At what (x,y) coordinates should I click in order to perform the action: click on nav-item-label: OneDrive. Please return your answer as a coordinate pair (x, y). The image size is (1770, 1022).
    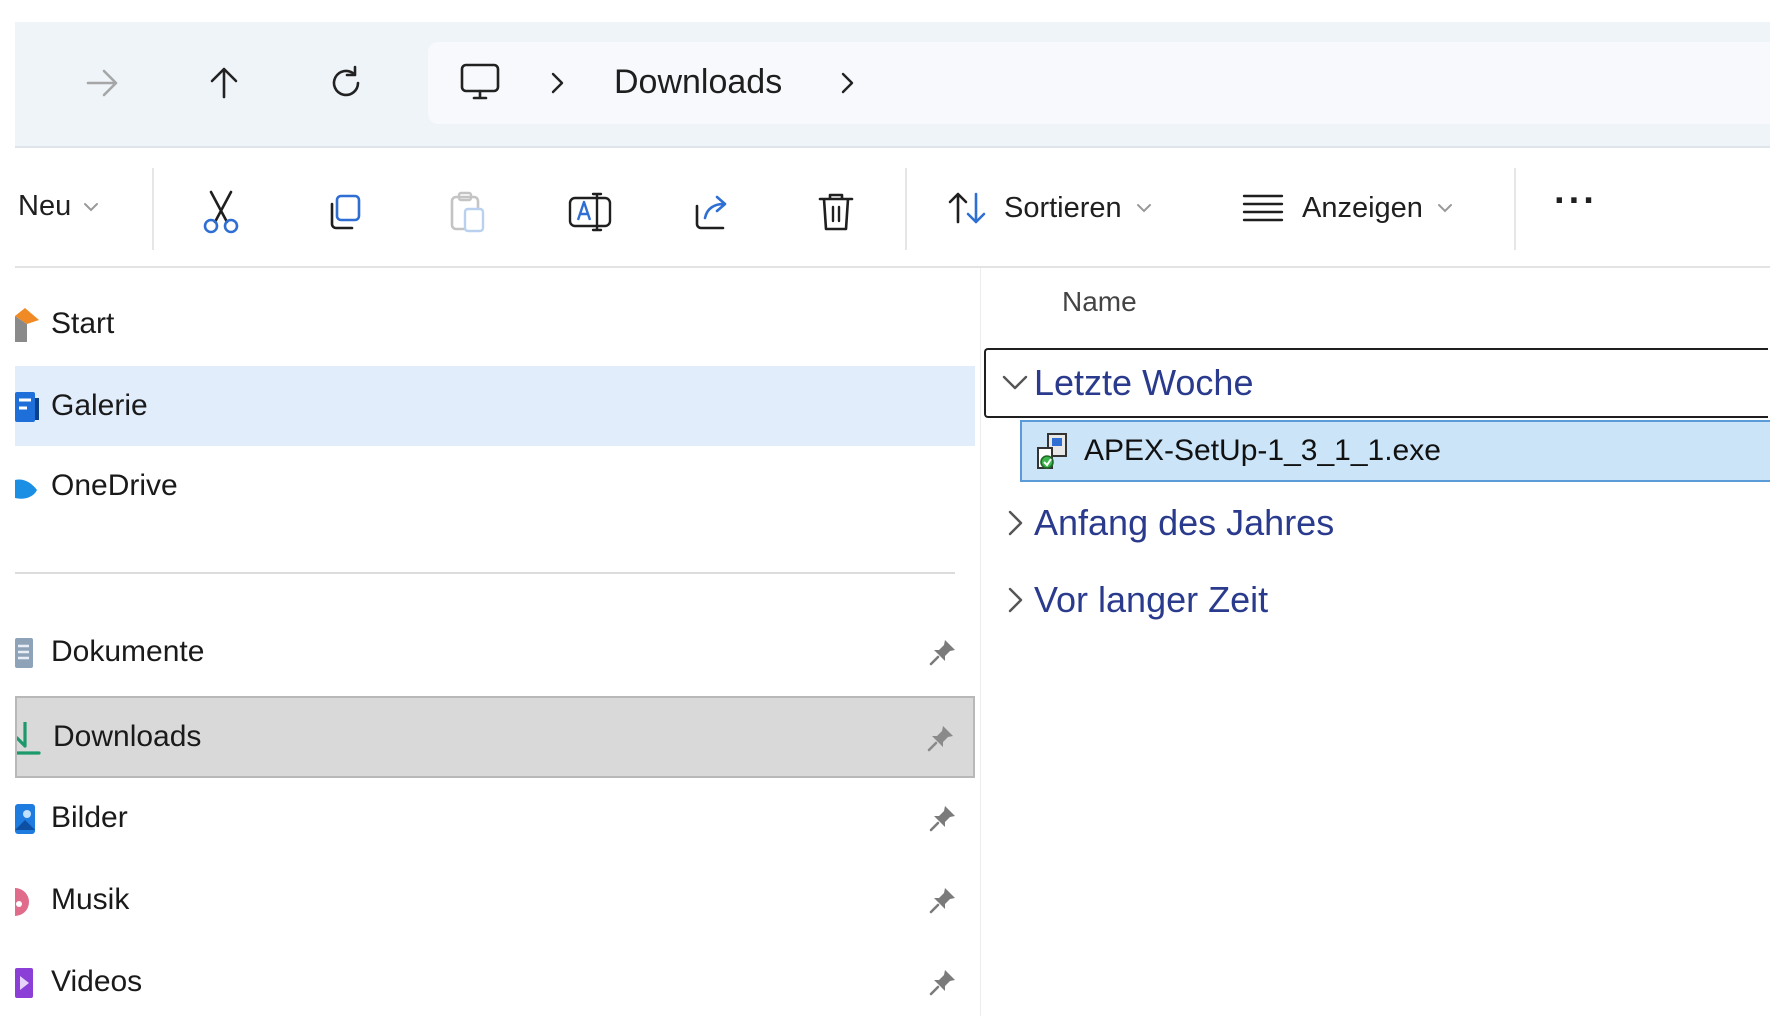
    Looking at the image, I should click on (114, 485).